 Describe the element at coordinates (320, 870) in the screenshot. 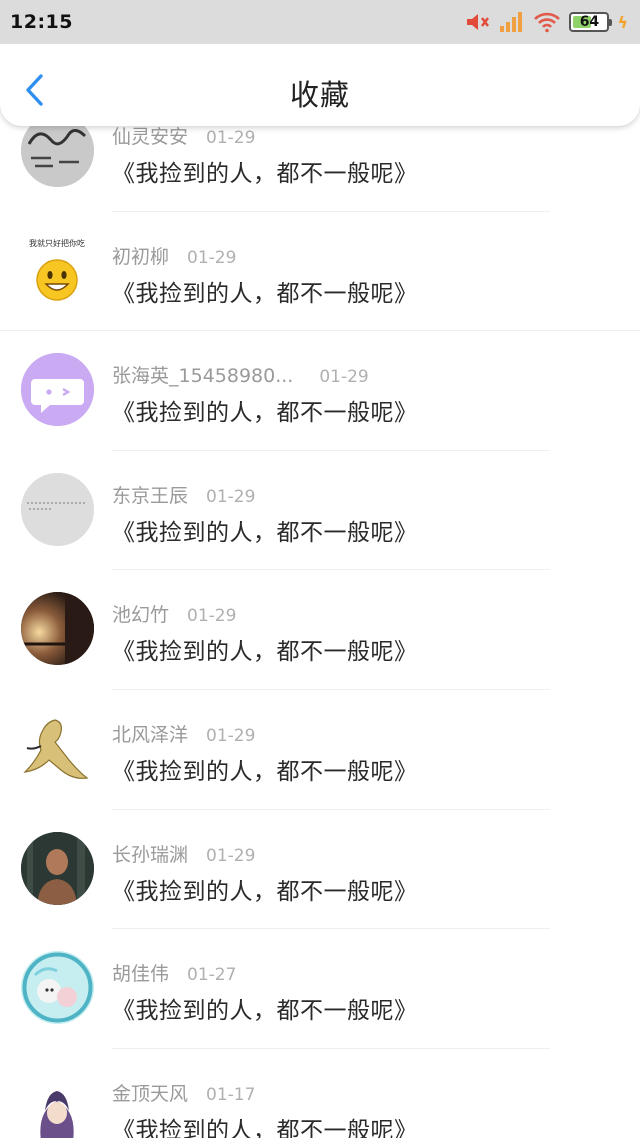

I see `list-item: 长孙瑞渊 01-29 《我捡到的人，都不一般呢》` at that location.